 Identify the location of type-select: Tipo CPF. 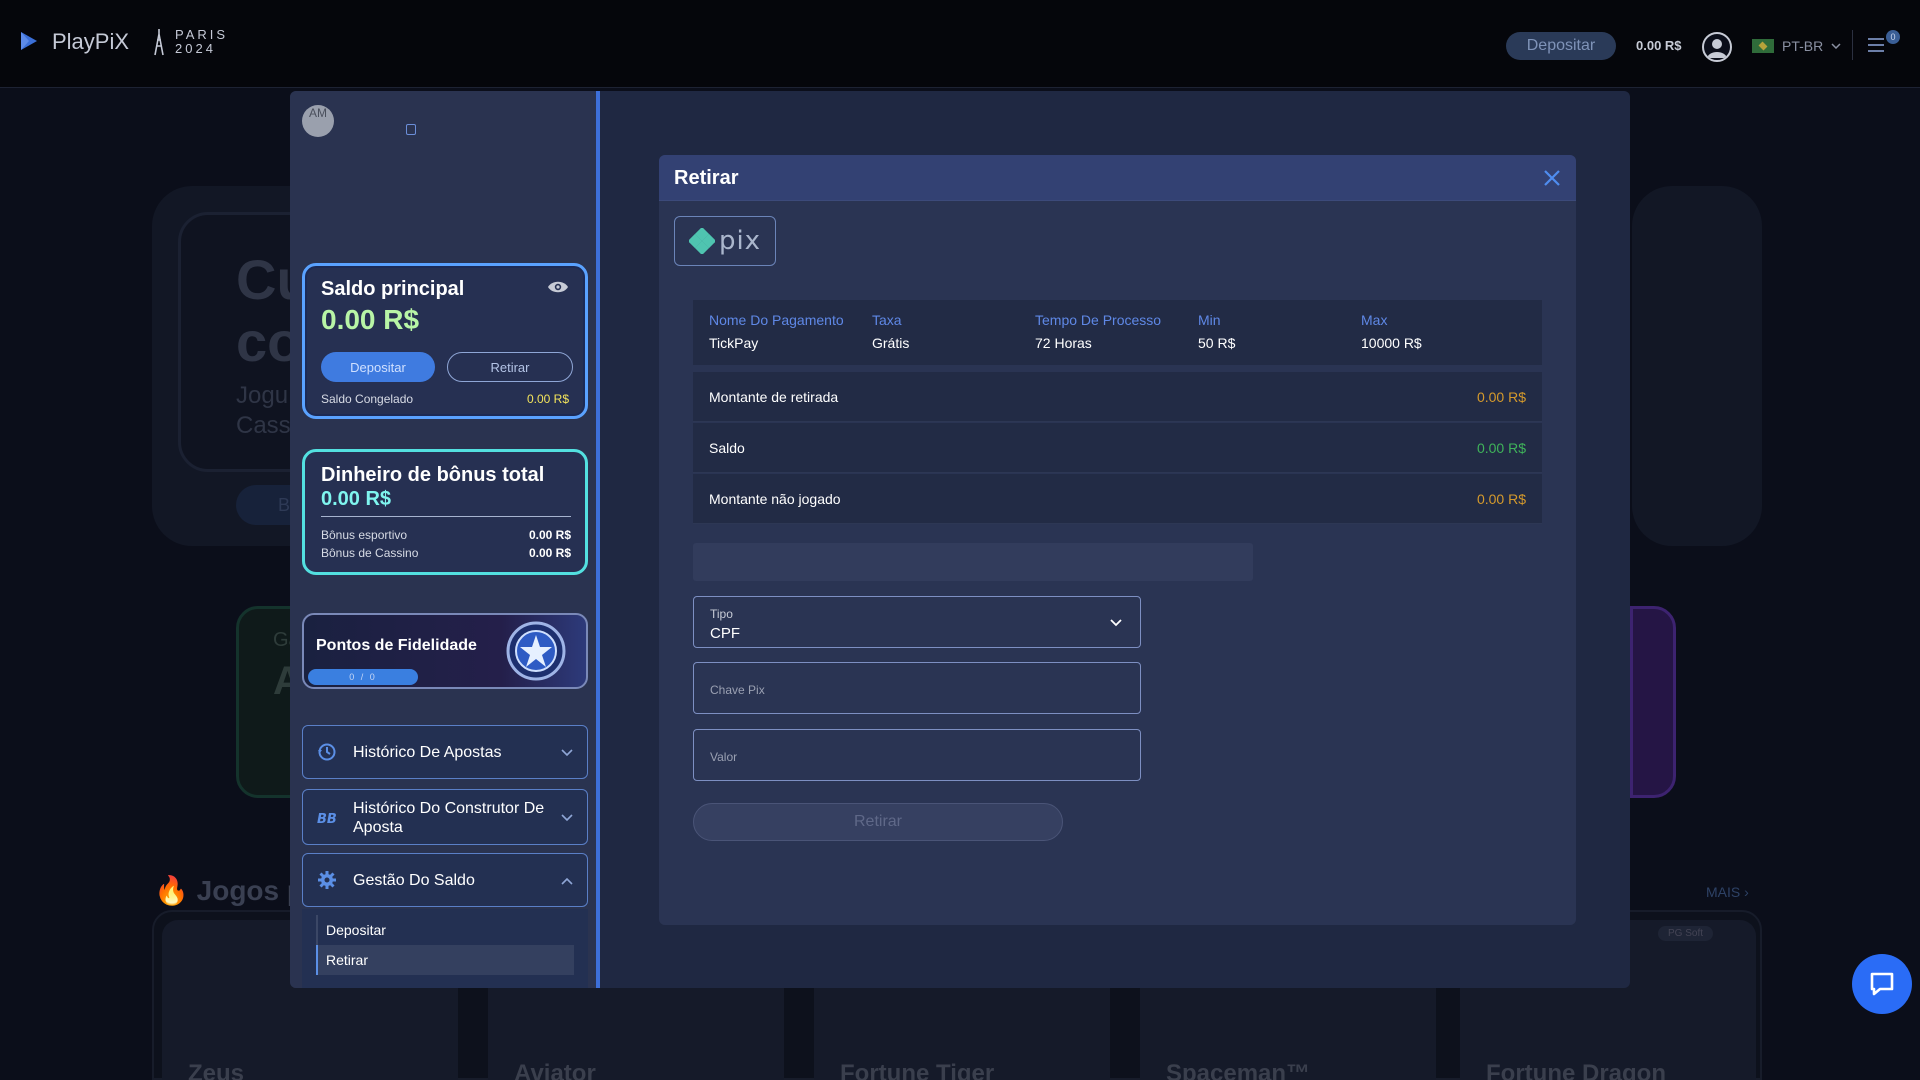
(917, 622).